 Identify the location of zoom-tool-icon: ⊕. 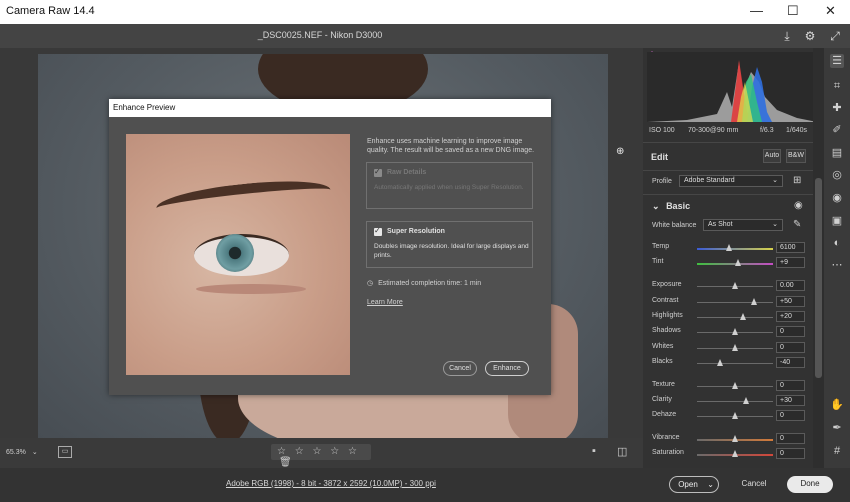
(622, 152).